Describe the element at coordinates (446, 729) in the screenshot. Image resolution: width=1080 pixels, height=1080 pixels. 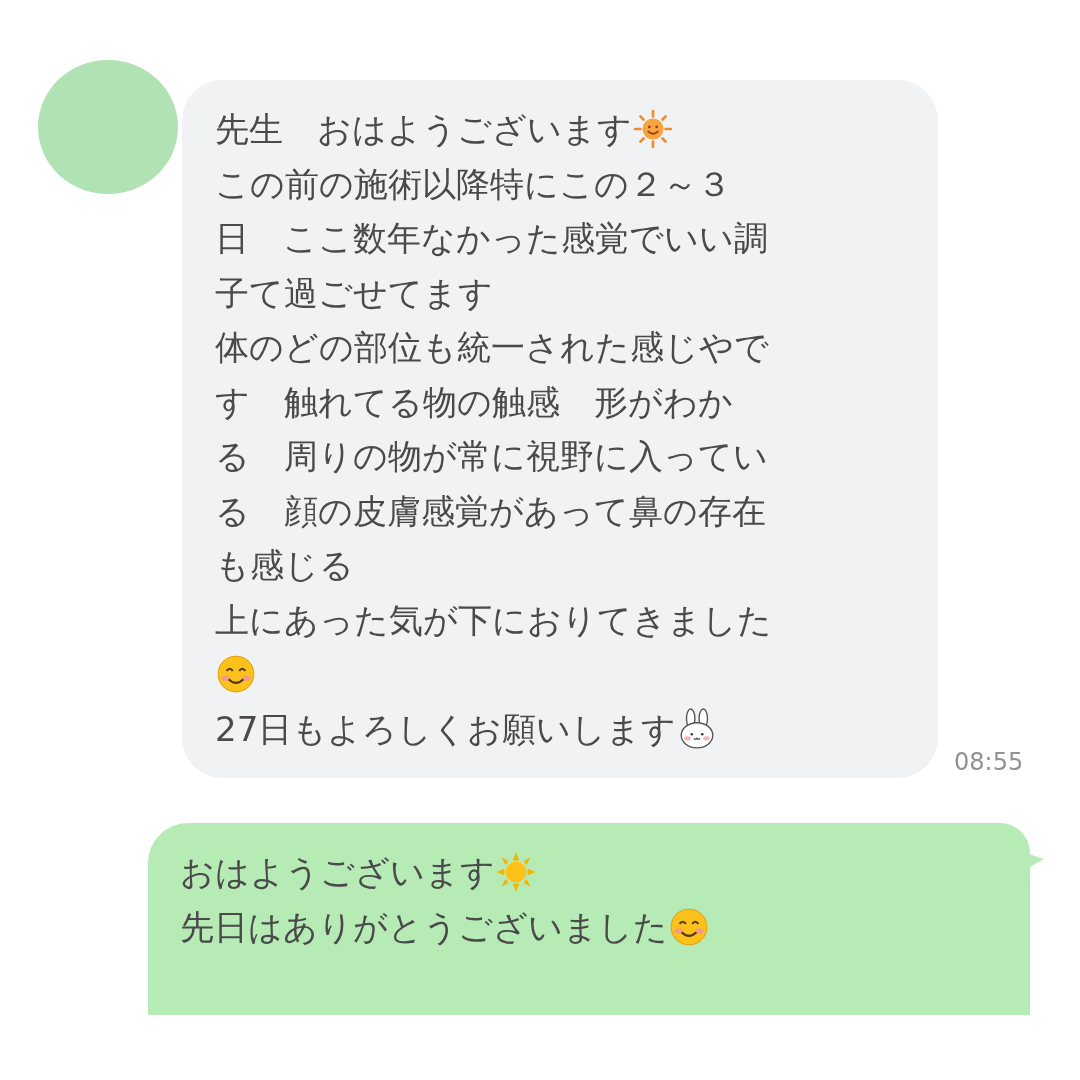
I see `message-text: 27日もよろしくお願いします` at that location.